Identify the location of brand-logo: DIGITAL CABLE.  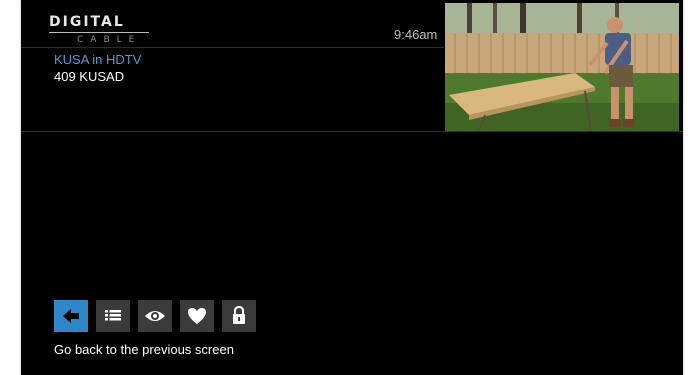
(104, 29).